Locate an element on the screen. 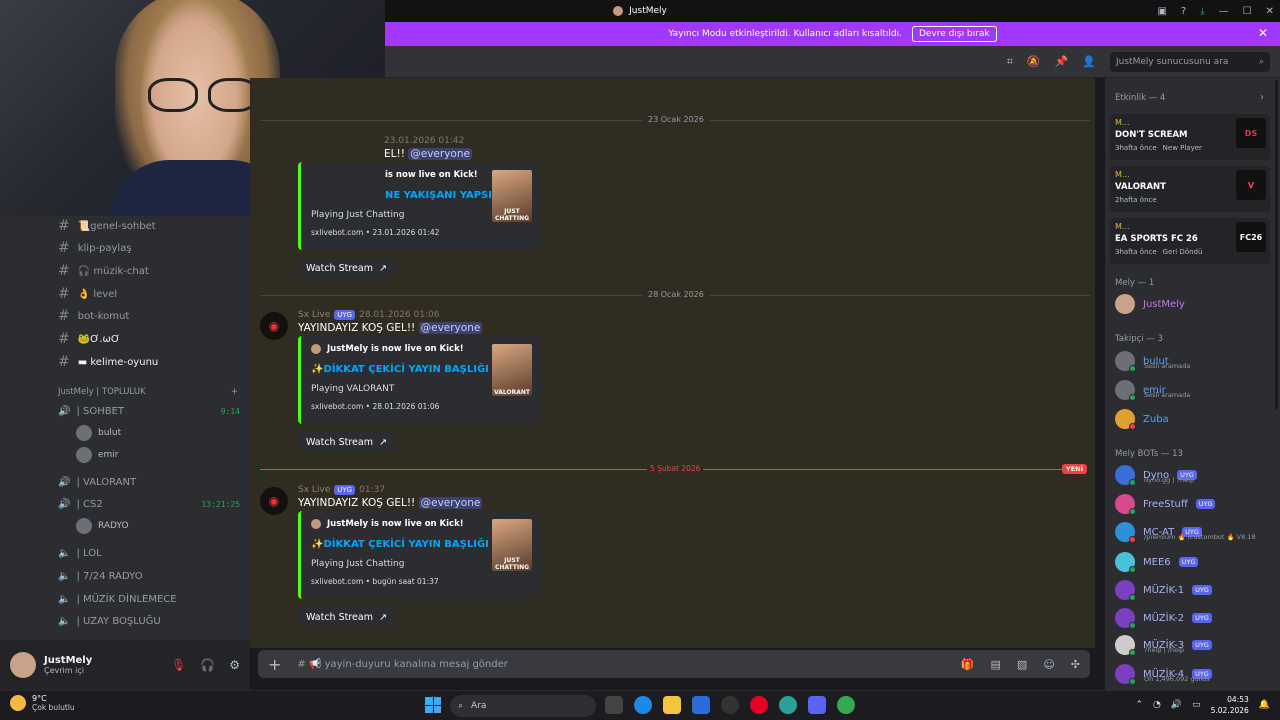  member-bot-freestuff: FreeStuff UYG is located at coordinates (1195, 504).